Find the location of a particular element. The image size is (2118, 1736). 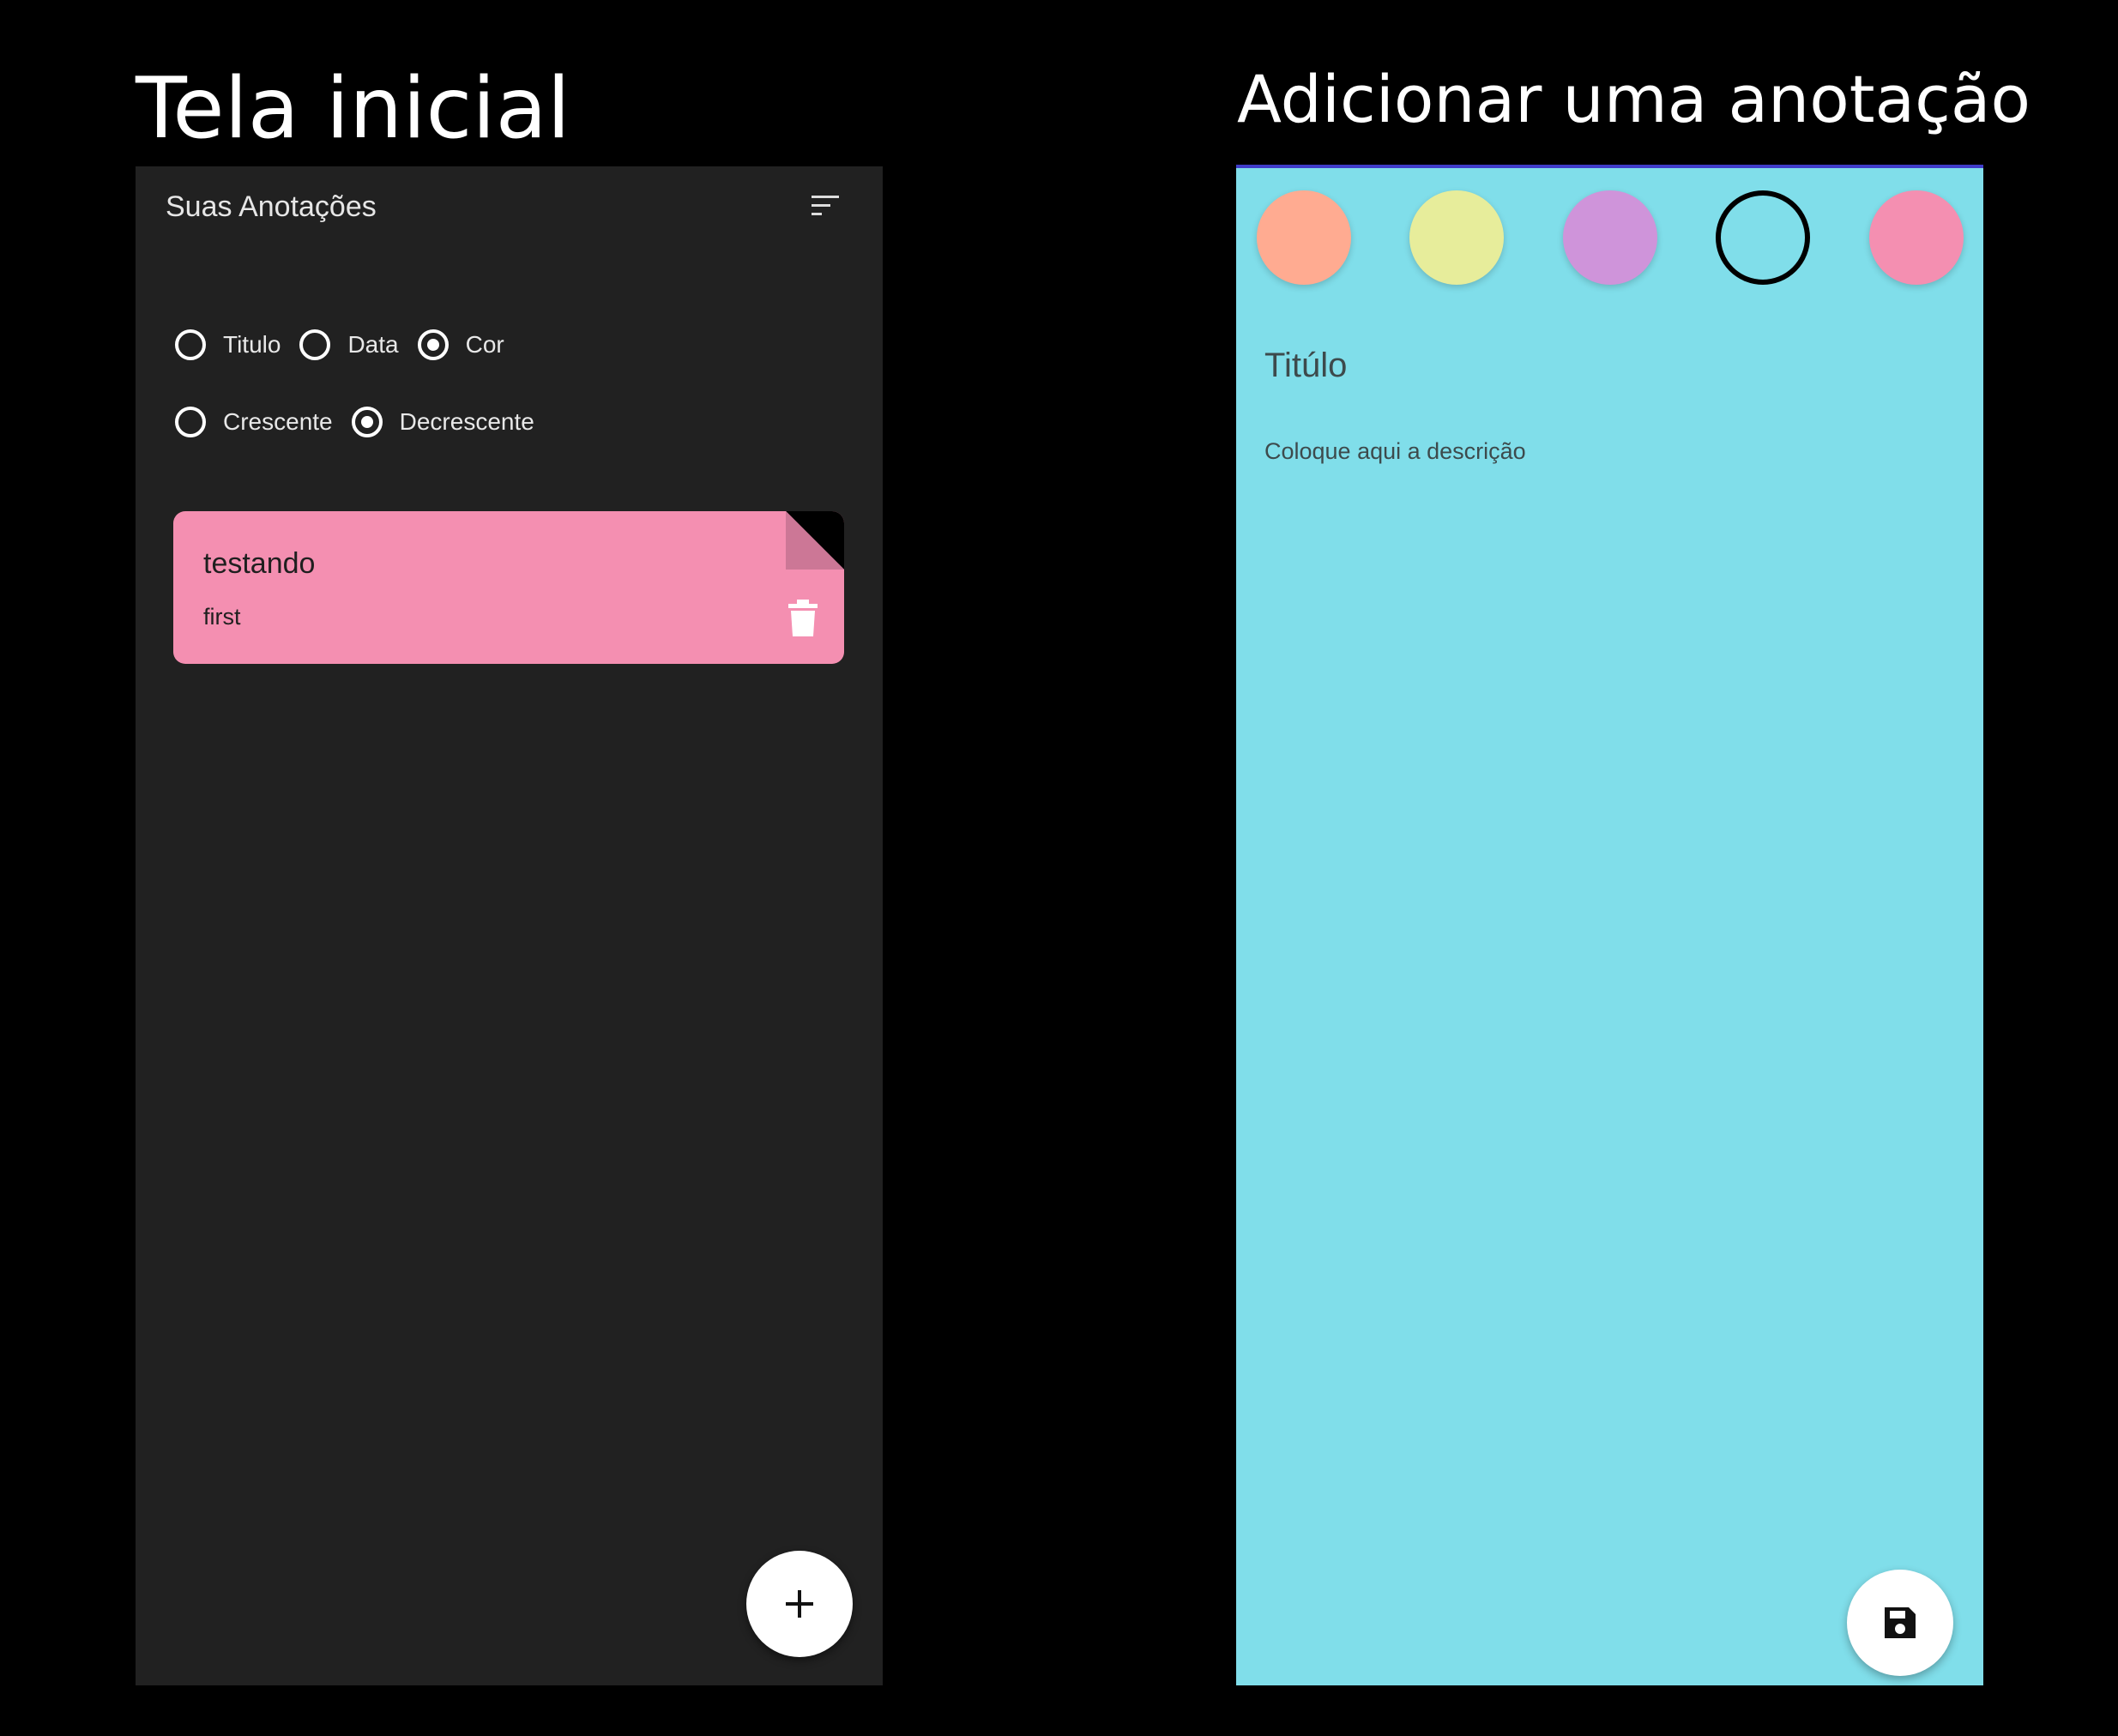

radio-data: Data is located at coordinates (349, 344).